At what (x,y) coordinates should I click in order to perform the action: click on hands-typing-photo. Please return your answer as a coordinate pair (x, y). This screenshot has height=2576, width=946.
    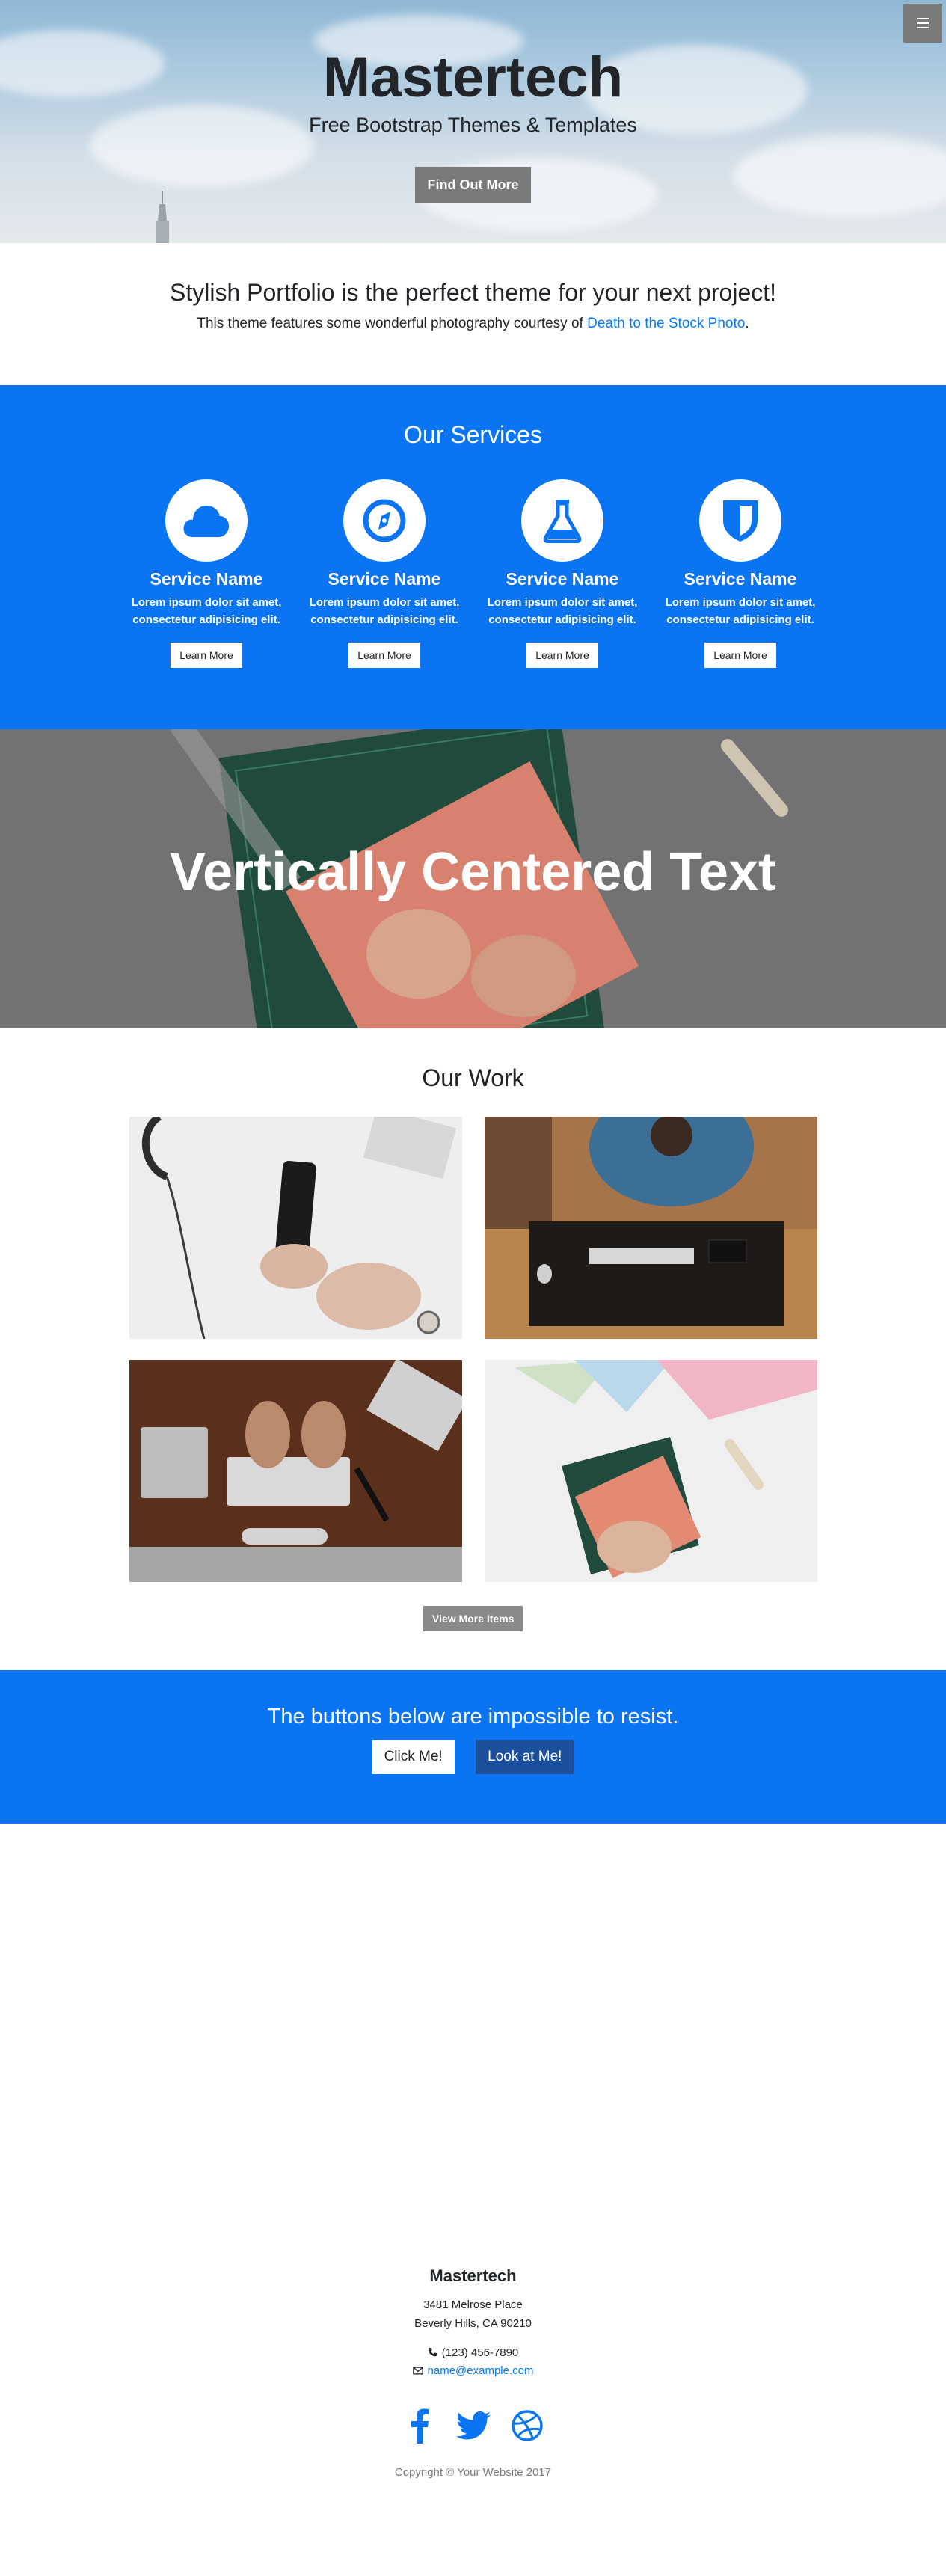
    Looking at the image, I should click on (295, 1471).